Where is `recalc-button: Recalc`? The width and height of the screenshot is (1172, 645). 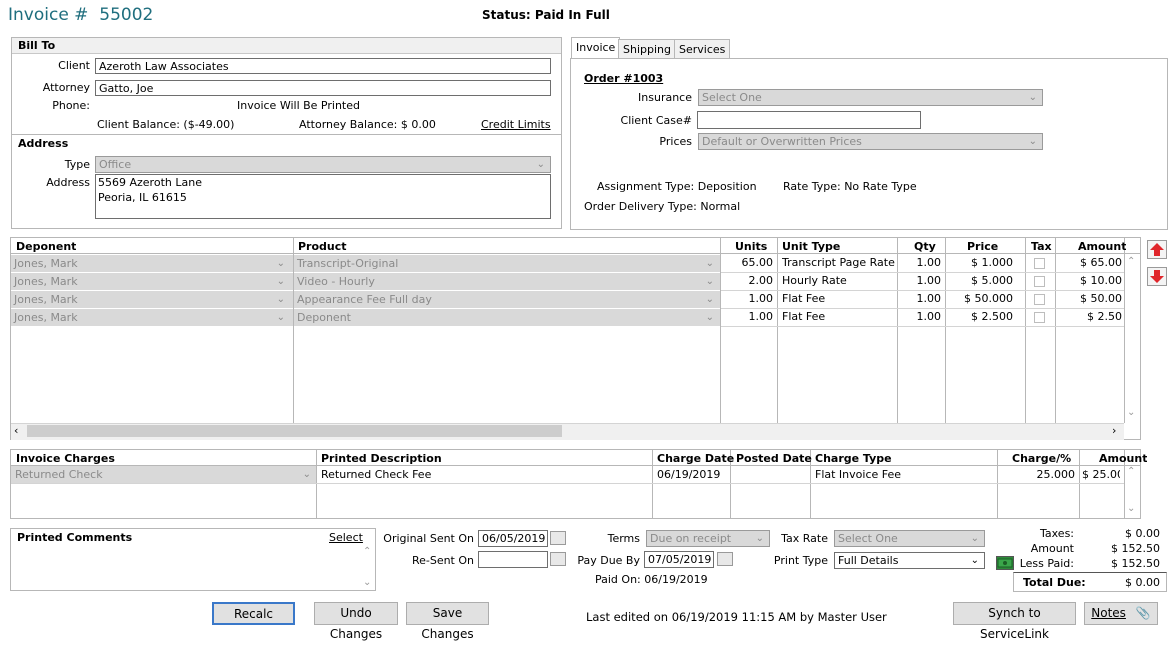
recalc-button: Recalc is located at coordinates (253, 613).